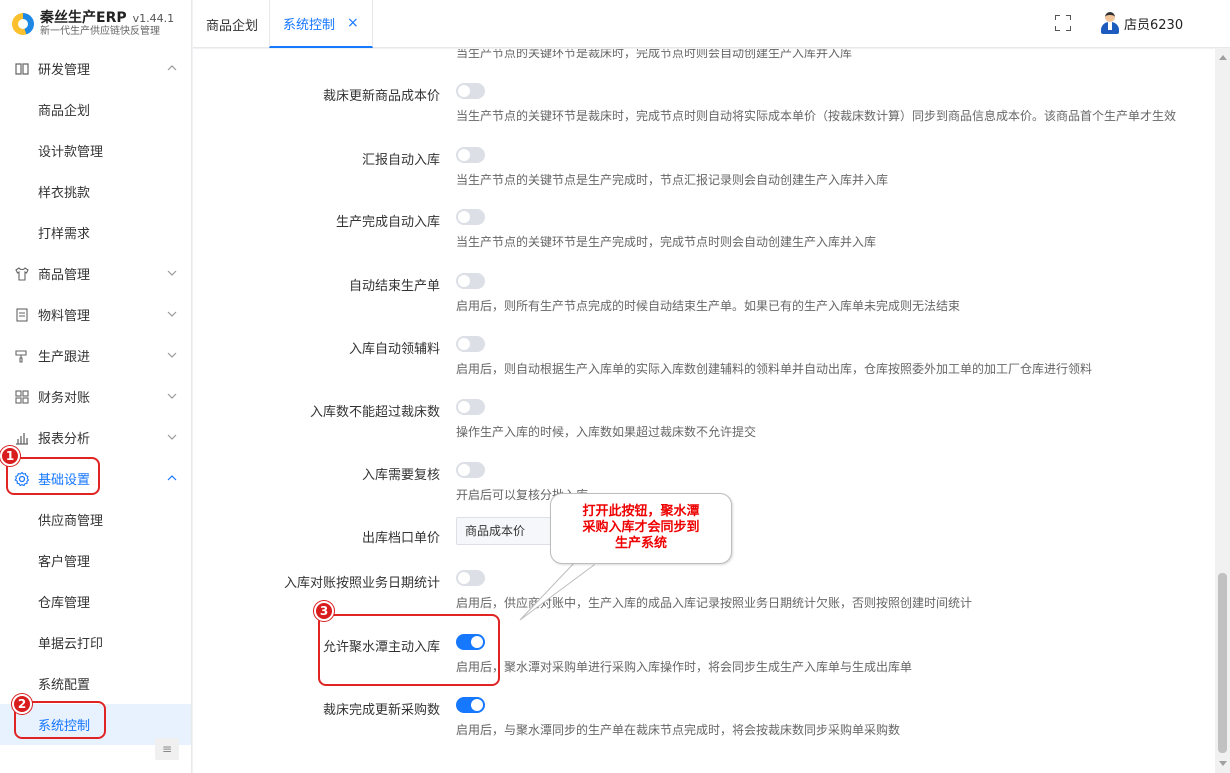 This screenshot has height=773, width=1230. What do you see at coordinates (1223, 57) in the screenshot?
I see `scroll-up-icon` at bounding box center [1223, 57].